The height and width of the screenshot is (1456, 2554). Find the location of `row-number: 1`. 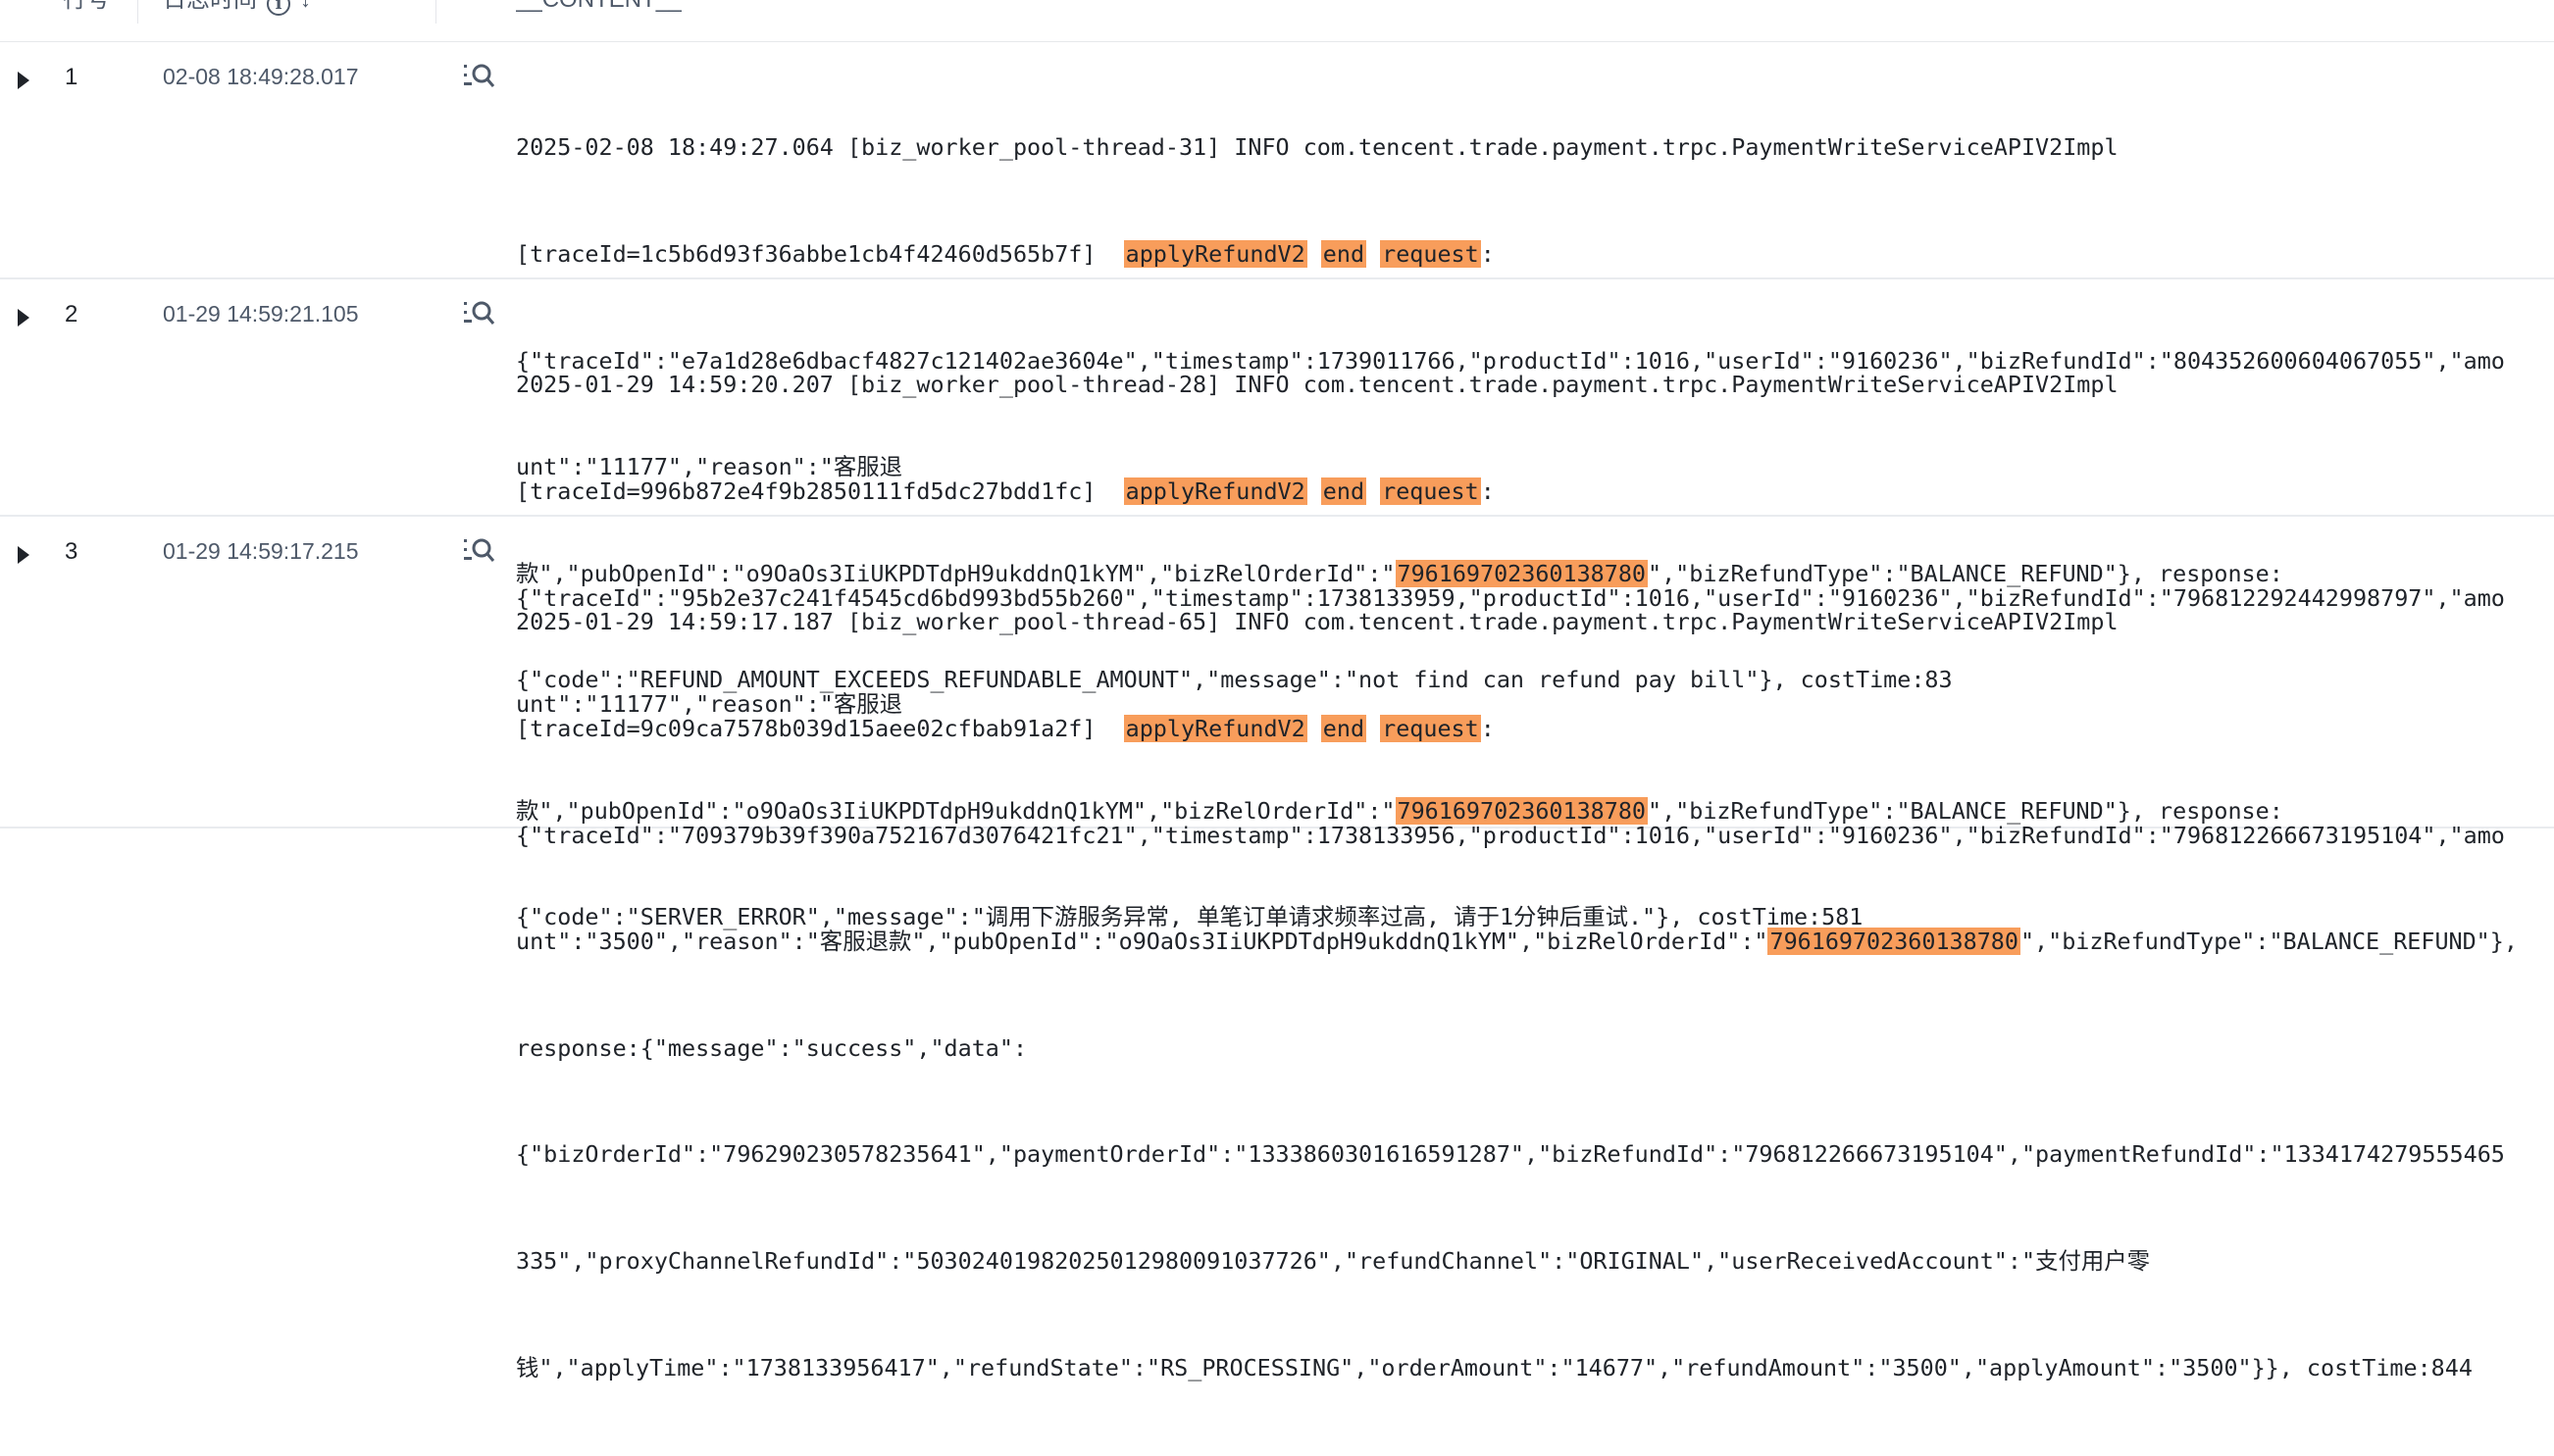

row-number: 1 is located at coordinates (71, 77).